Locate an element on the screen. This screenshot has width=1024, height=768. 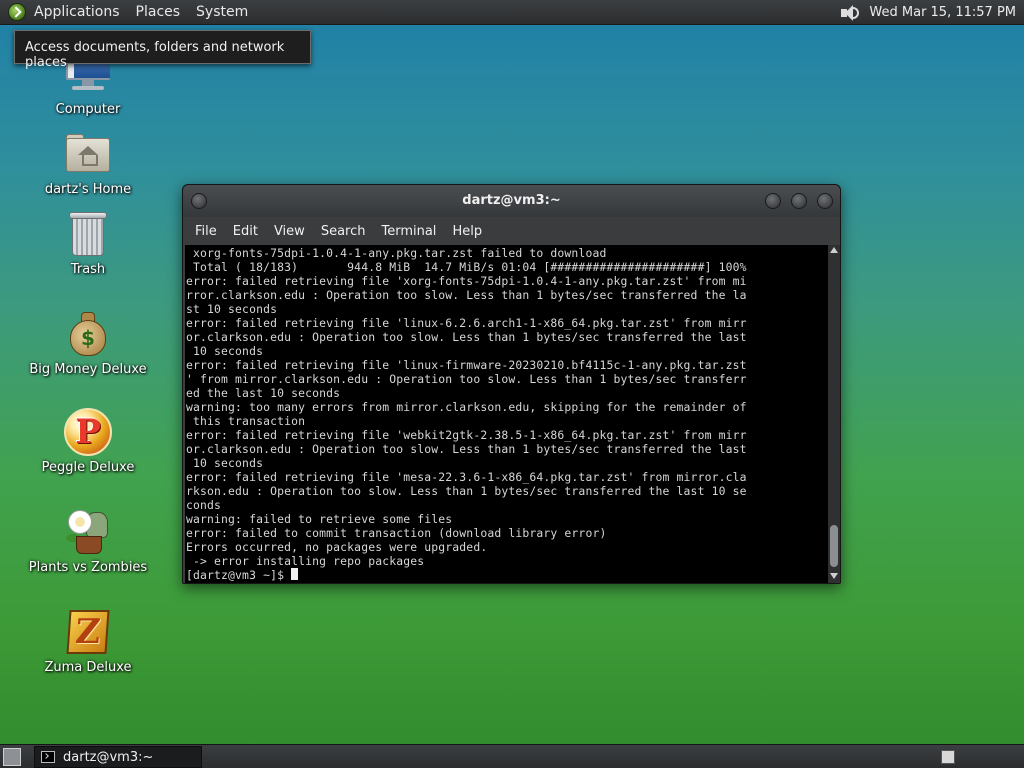
plants-vs-zombies-icon is located at coordinates (88, 532).